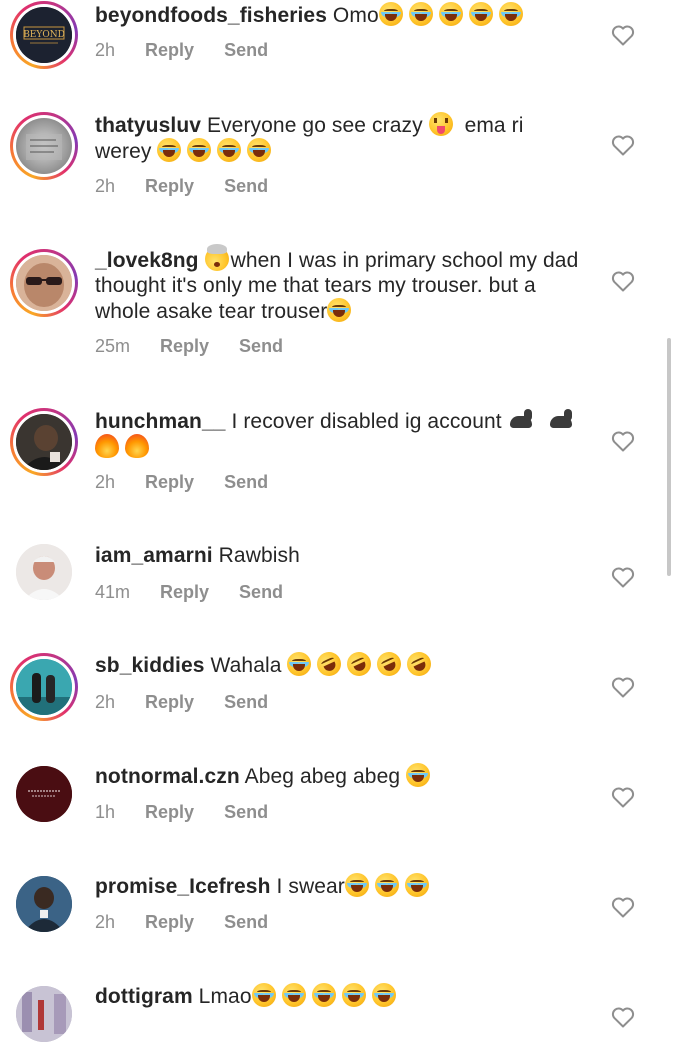 The image size is (677, 1048). I want to click on comment-username: beyondfoods_fisheries, so click(211, 15).